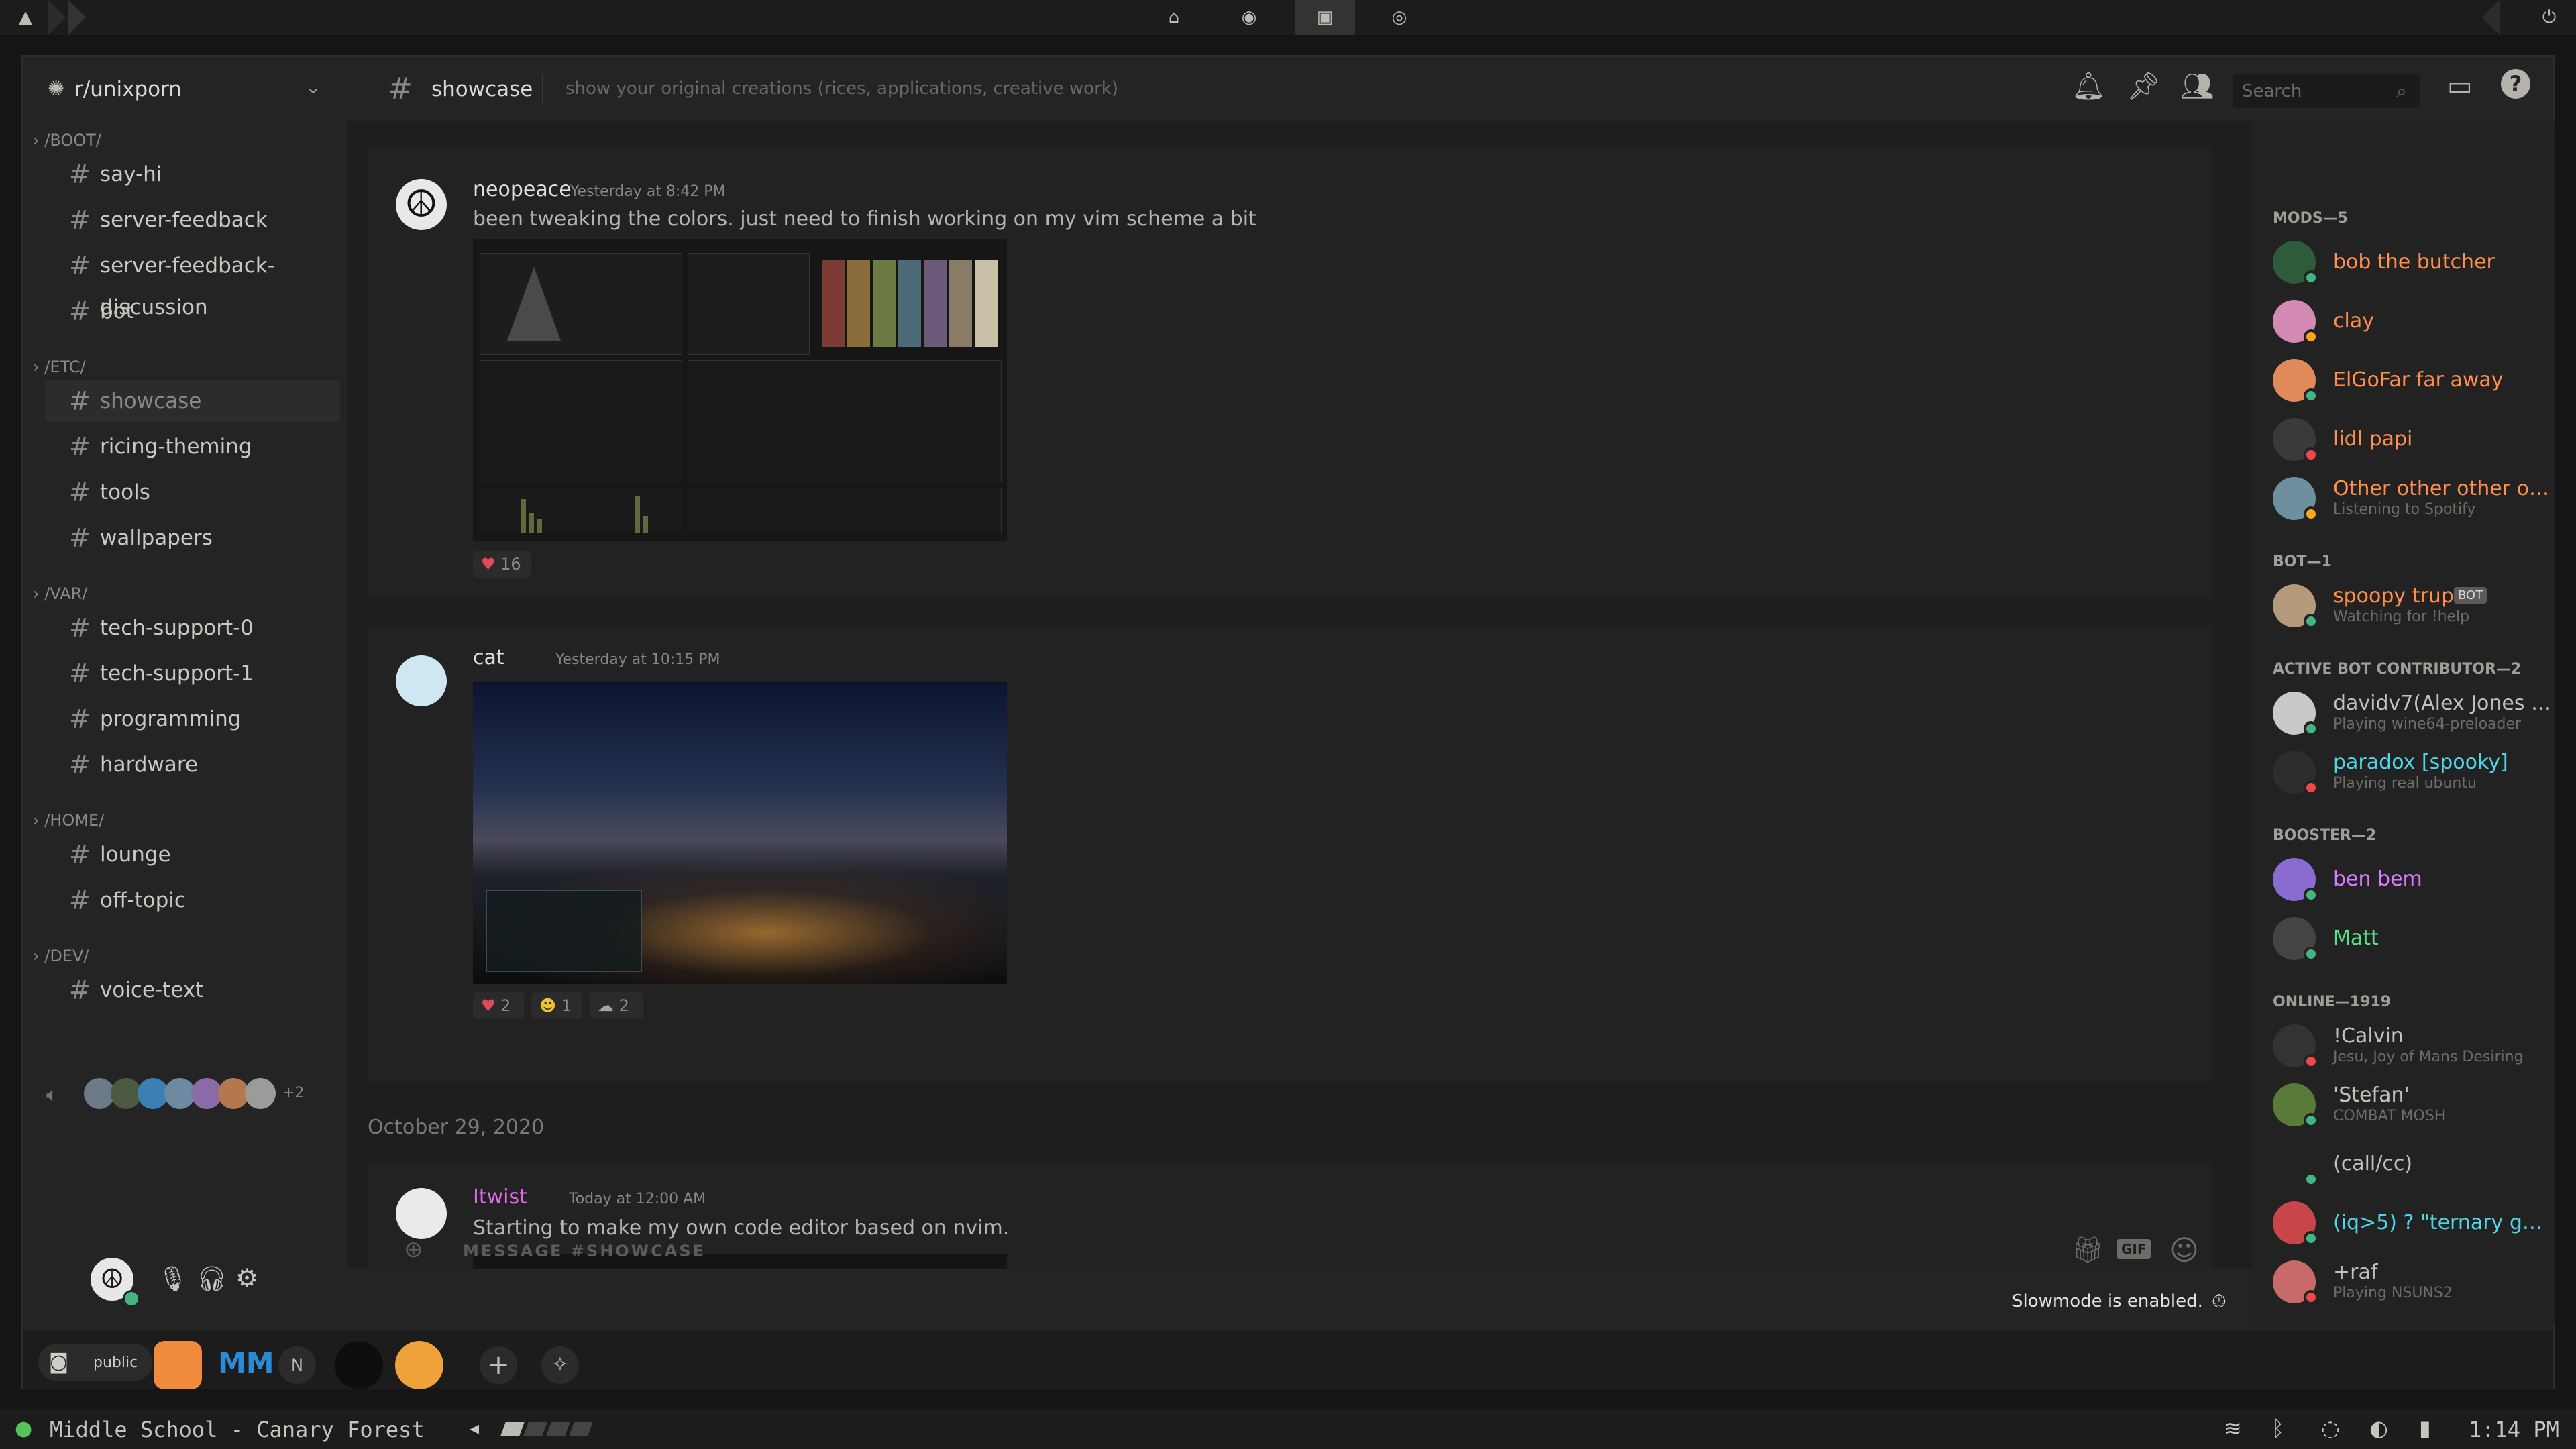  Describe the element at coordinates (421, 204) in the screenshot. I see `author-avatar: ☮` at that location.